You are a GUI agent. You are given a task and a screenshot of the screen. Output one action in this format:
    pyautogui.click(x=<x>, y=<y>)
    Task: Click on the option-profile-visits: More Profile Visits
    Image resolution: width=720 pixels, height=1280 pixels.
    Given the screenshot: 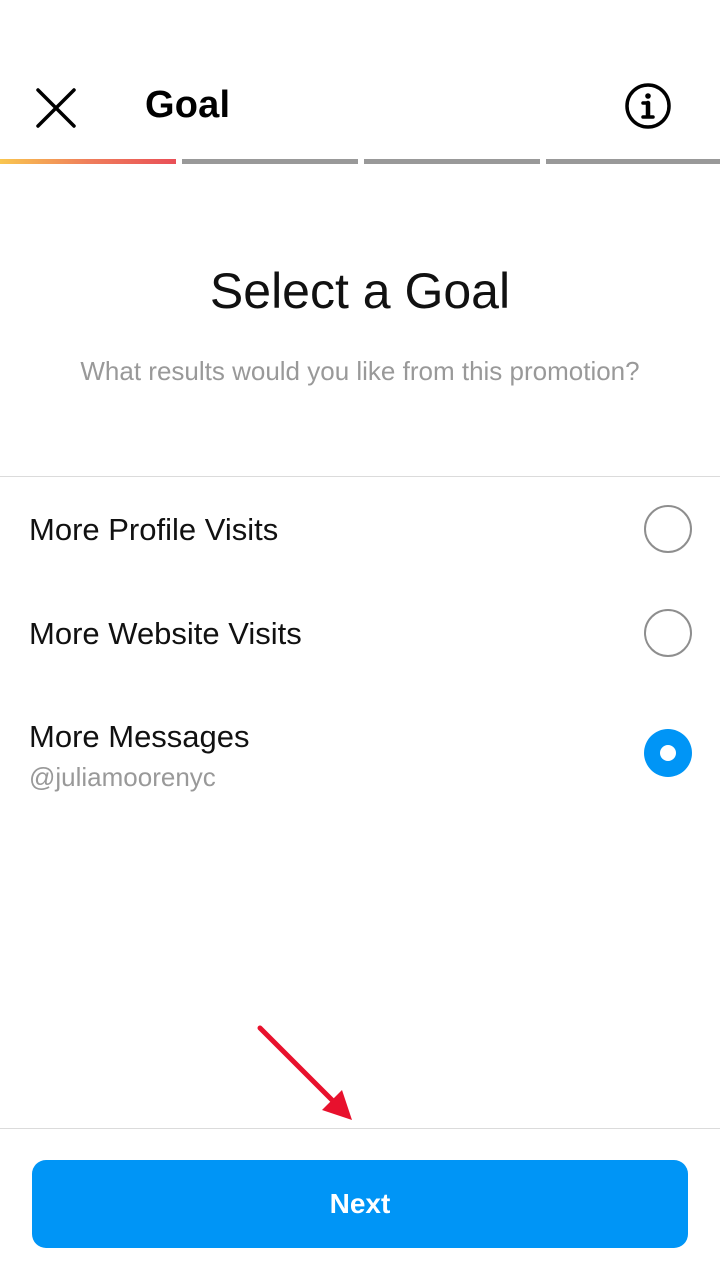 What is the action you would take?
    pyautogui.click(x=360, y=529)
    